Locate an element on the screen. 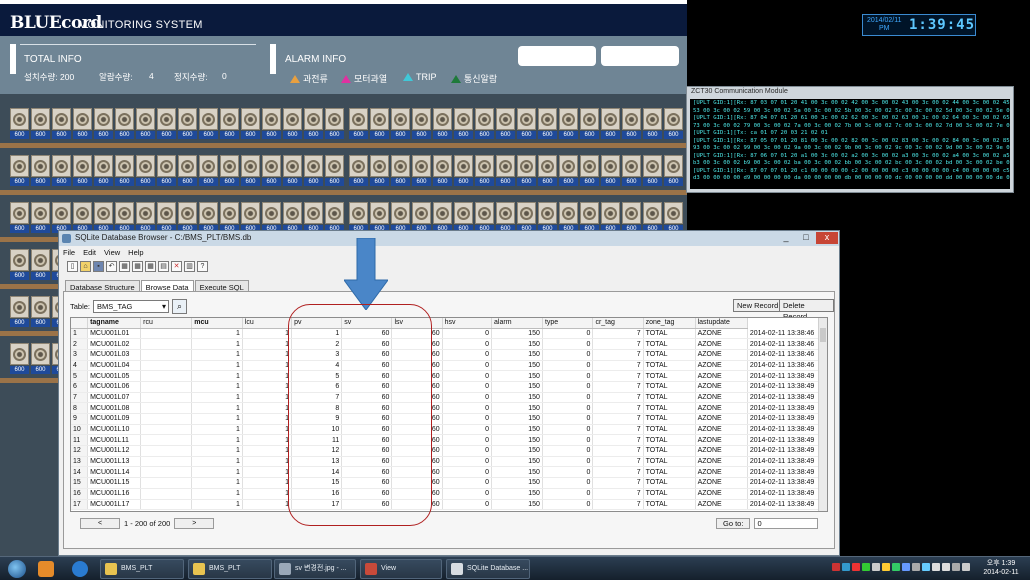 This screenshot has height=580, width=1030. row-number: 8 is located at coordinates (80, 408).